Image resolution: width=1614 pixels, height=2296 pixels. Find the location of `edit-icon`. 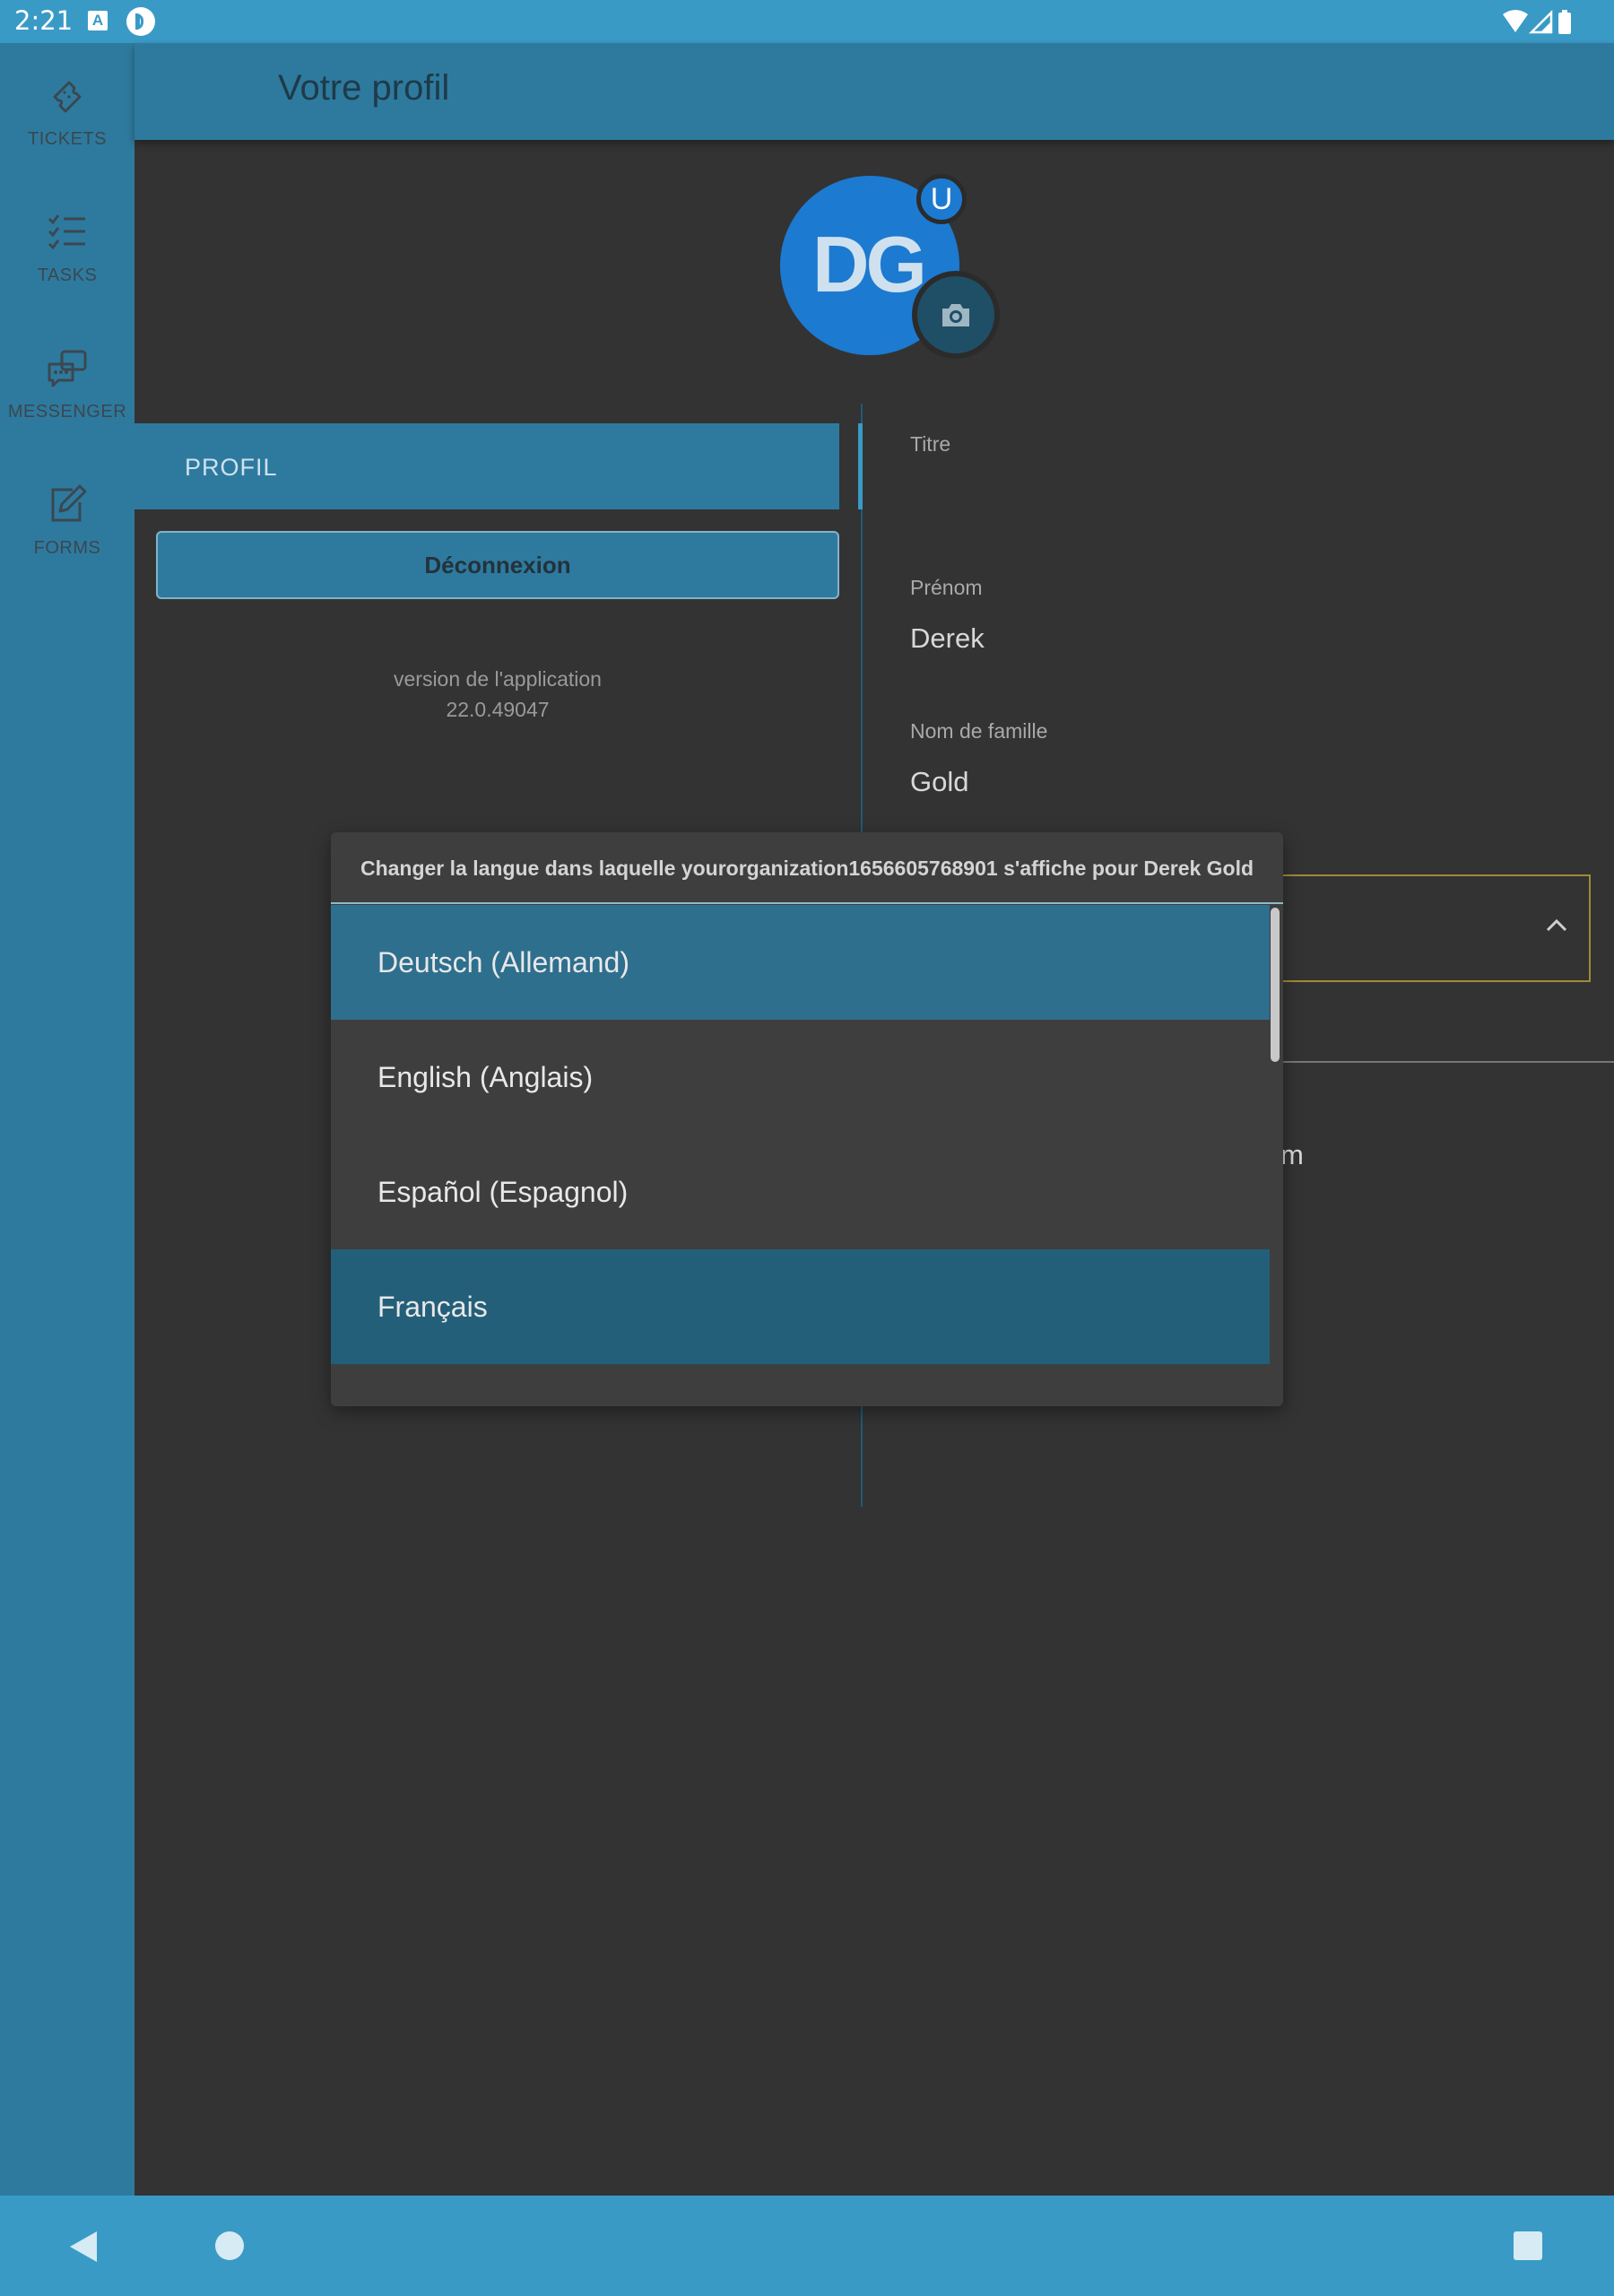

edit-icon is located at coordinates (69, 503).